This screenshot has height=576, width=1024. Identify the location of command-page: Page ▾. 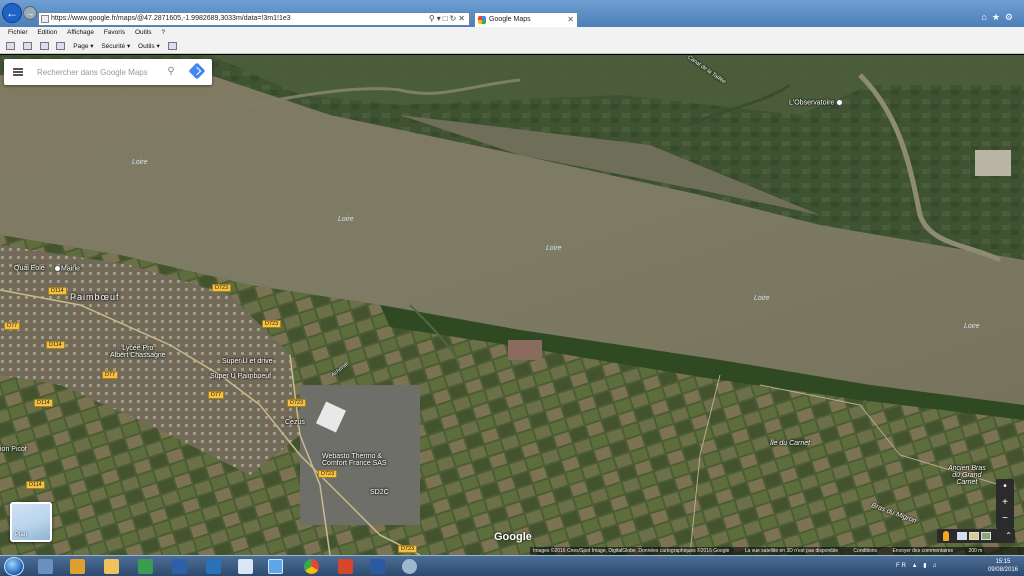
(83, 46).